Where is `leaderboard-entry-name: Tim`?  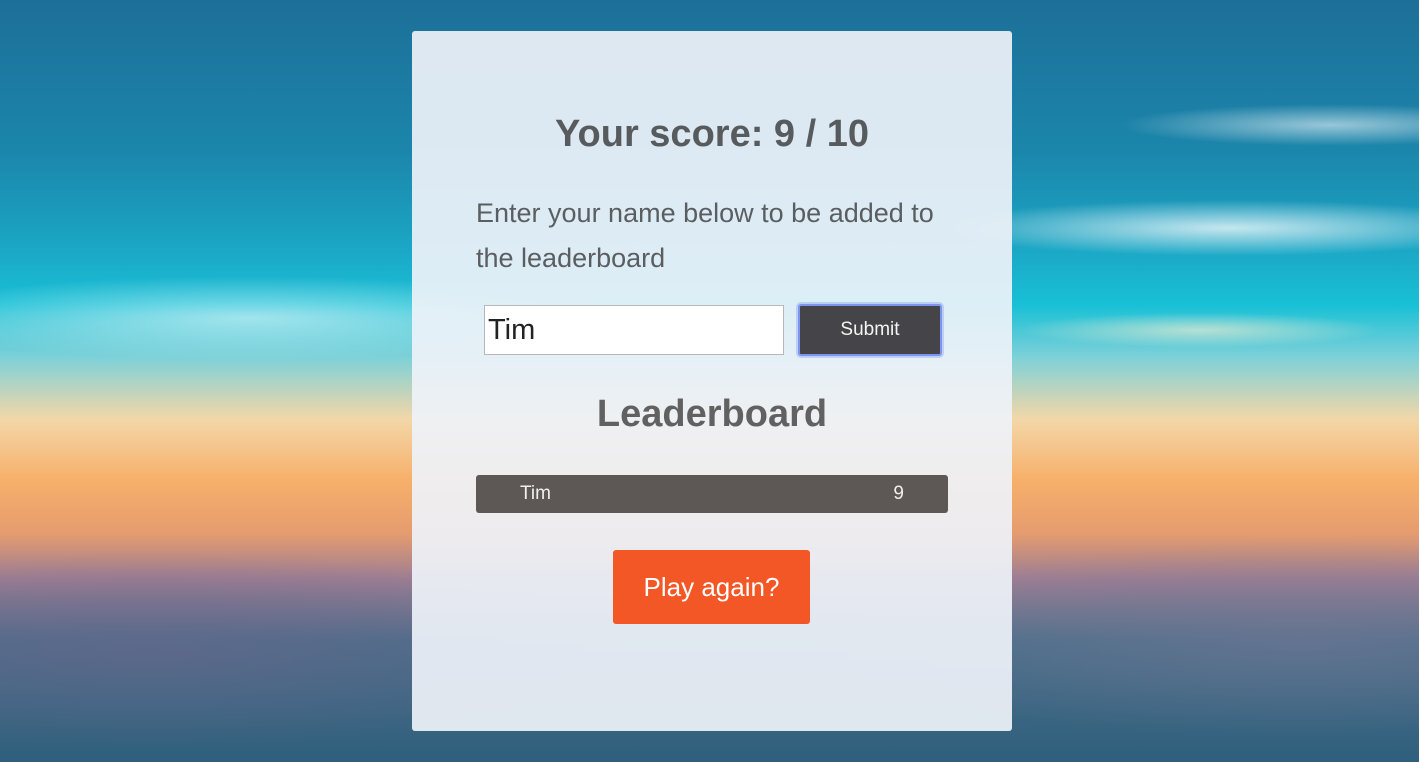
leaderboard-entry-name: Tim is located at coordinates (535, 493).